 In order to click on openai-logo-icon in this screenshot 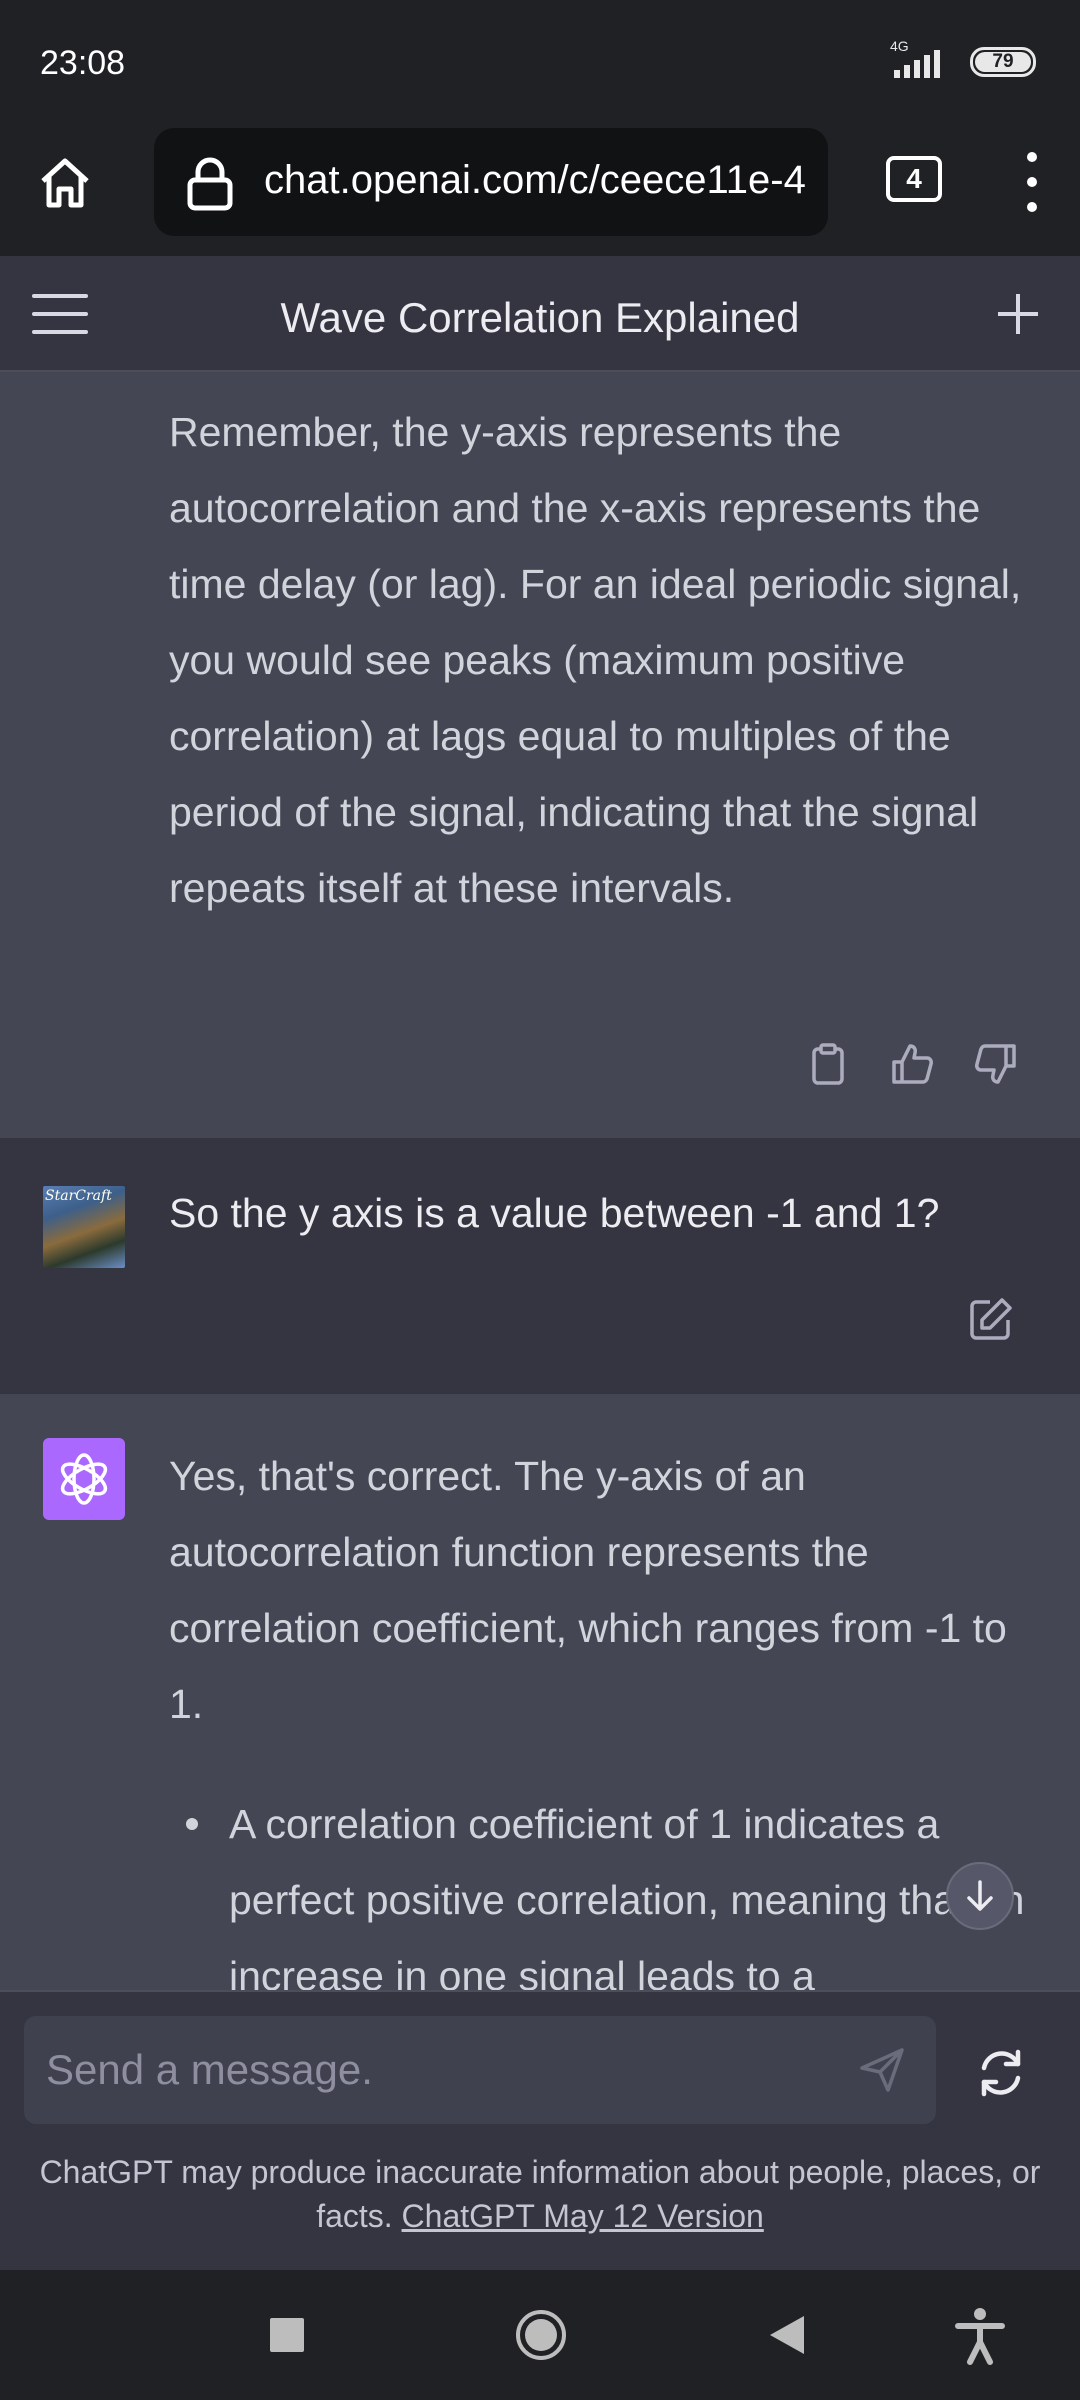, I will do `click(84, 1479)`.